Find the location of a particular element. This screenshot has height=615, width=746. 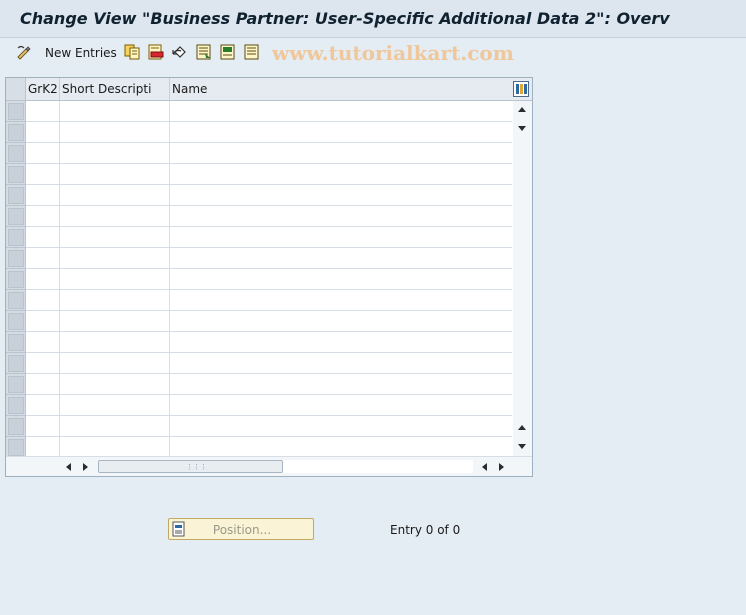

column-header-grk2: GrK2 is located at coordinates (43, 89).